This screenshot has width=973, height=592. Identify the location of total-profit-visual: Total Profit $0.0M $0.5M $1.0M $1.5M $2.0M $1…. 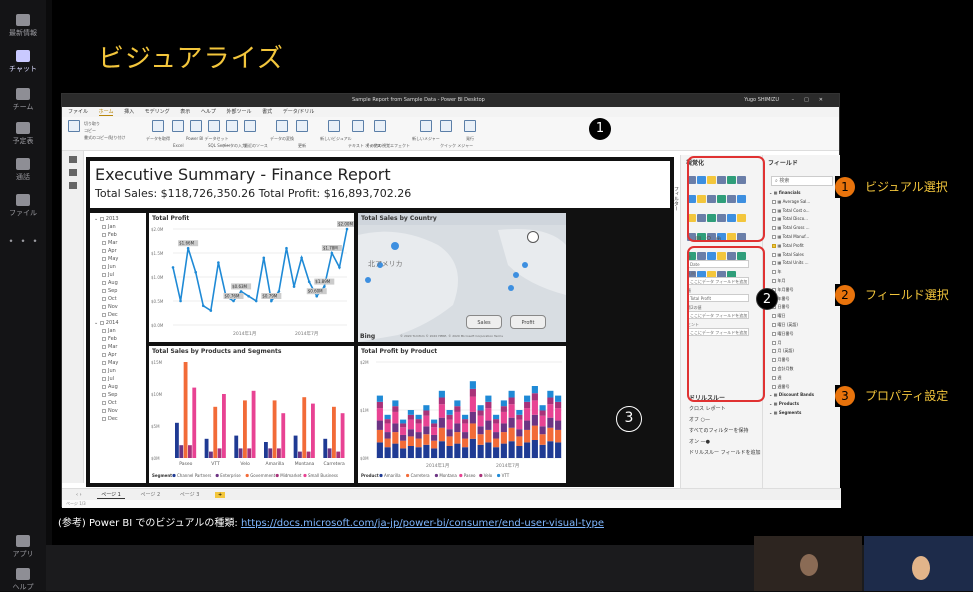
(251, 277).